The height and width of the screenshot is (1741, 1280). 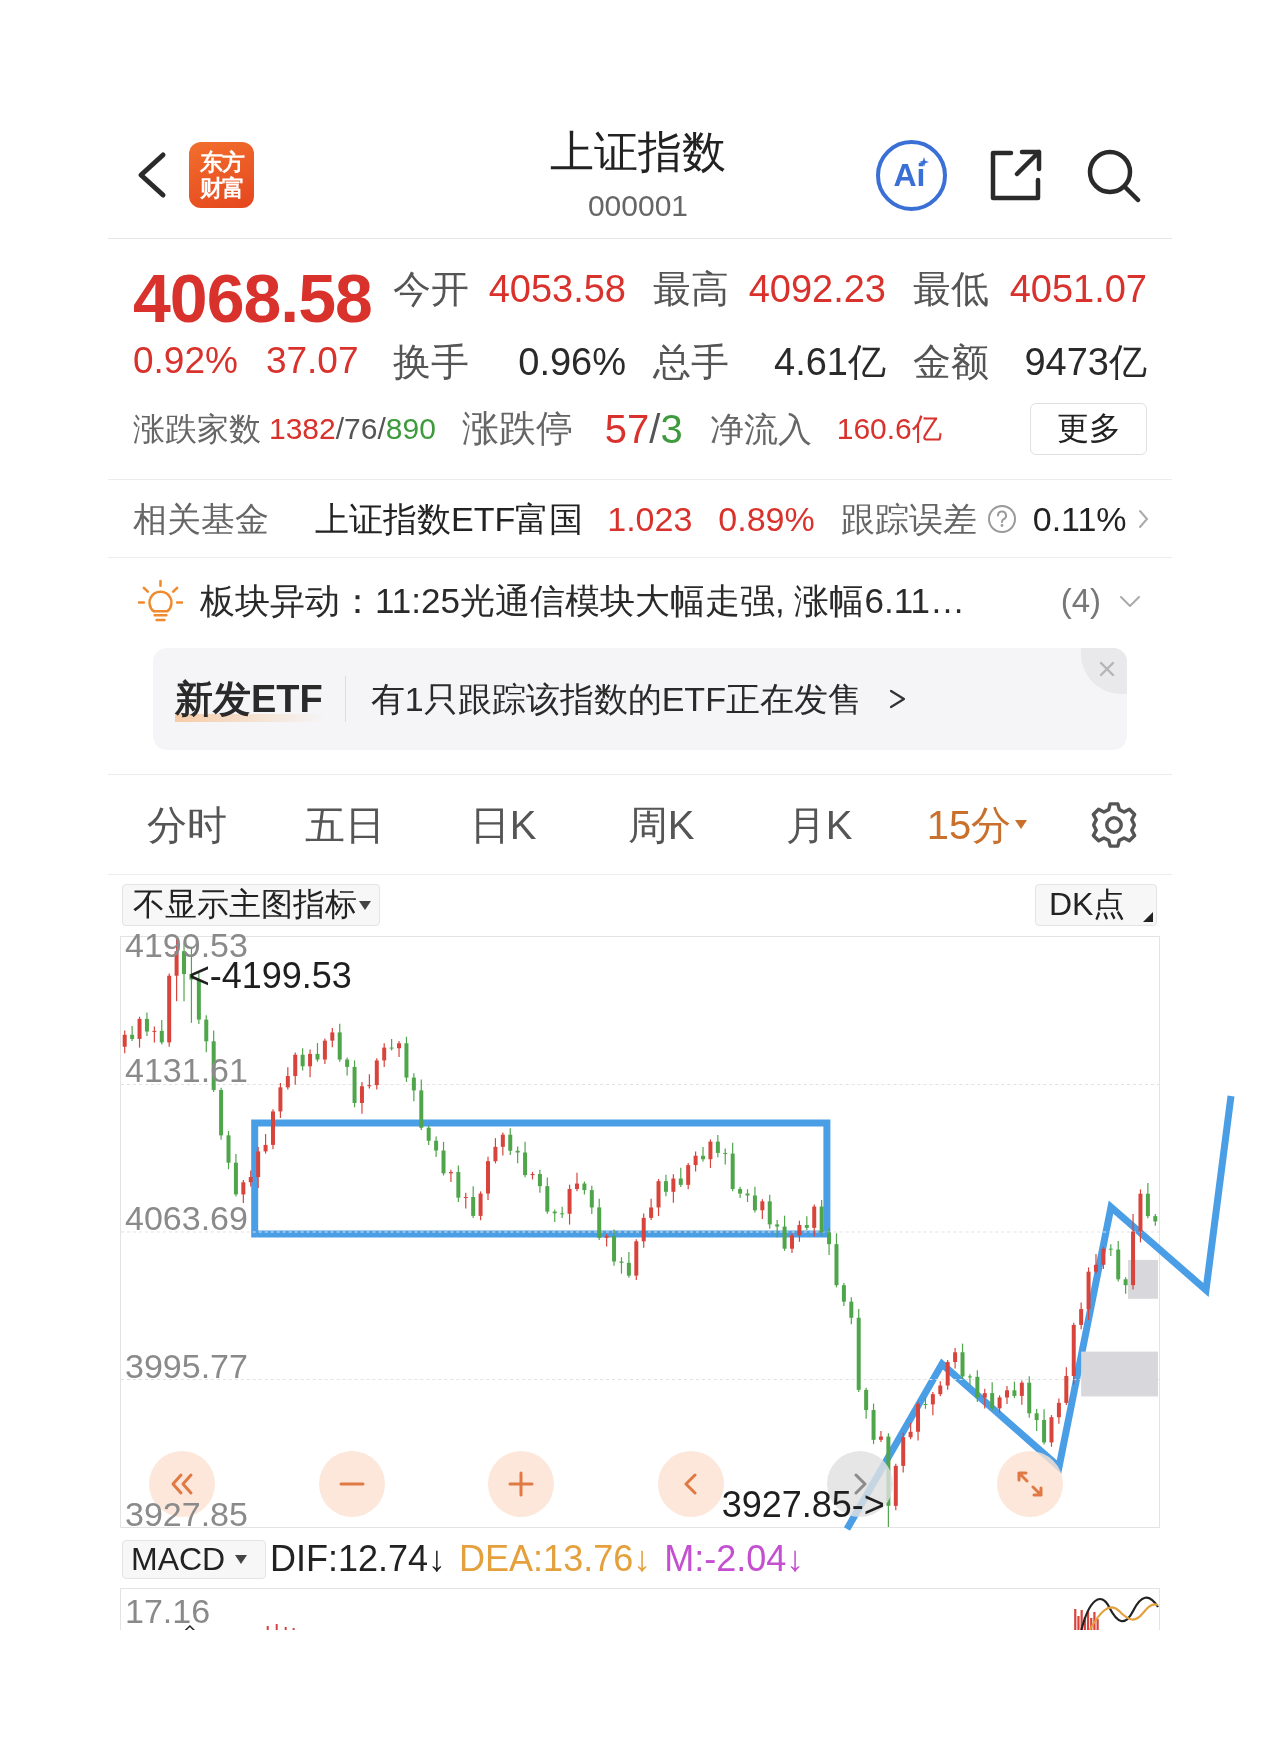 I want to click on lightbulb-icon, so click(x=160, y=601).